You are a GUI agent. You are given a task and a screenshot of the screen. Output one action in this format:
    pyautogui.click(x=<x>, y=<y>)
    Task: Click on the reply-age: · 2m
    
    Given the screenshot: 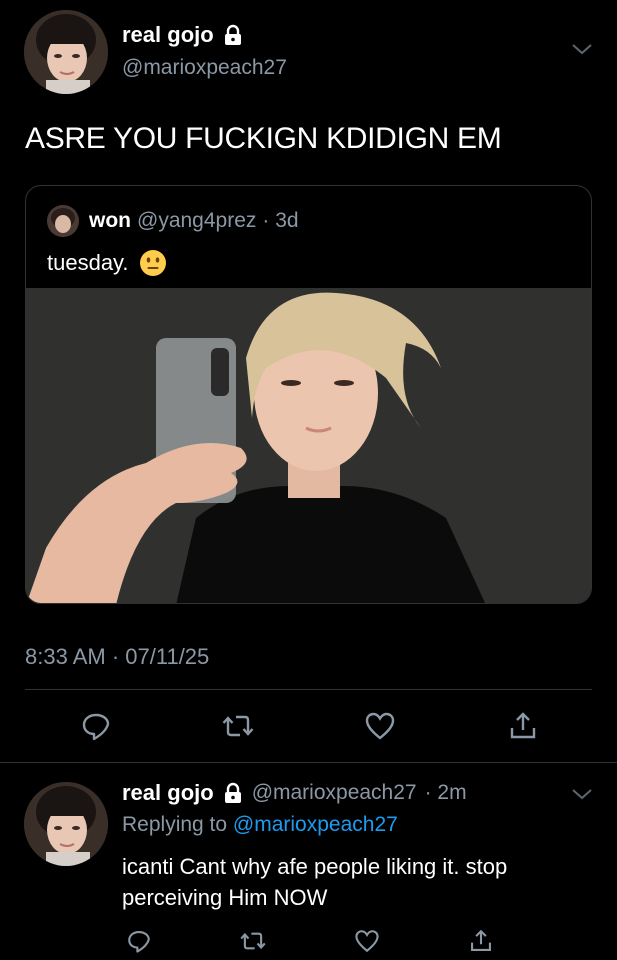 What is the action you would take?
    pyautogui.click(x=445, y=792)
    